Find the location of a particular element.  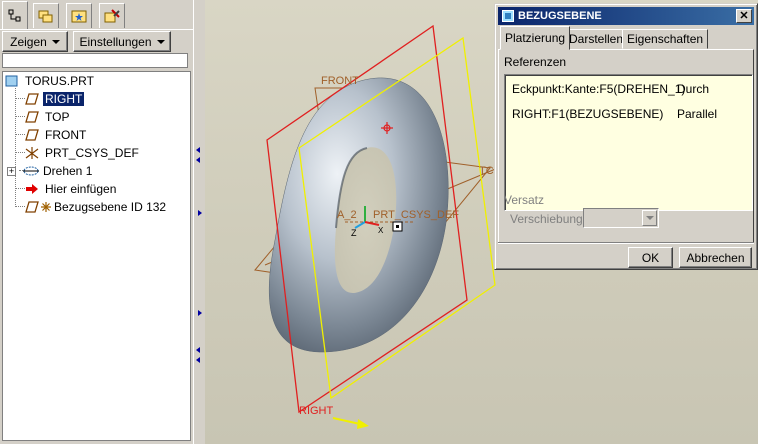

tab-layers is located at coordinates (46, 15).